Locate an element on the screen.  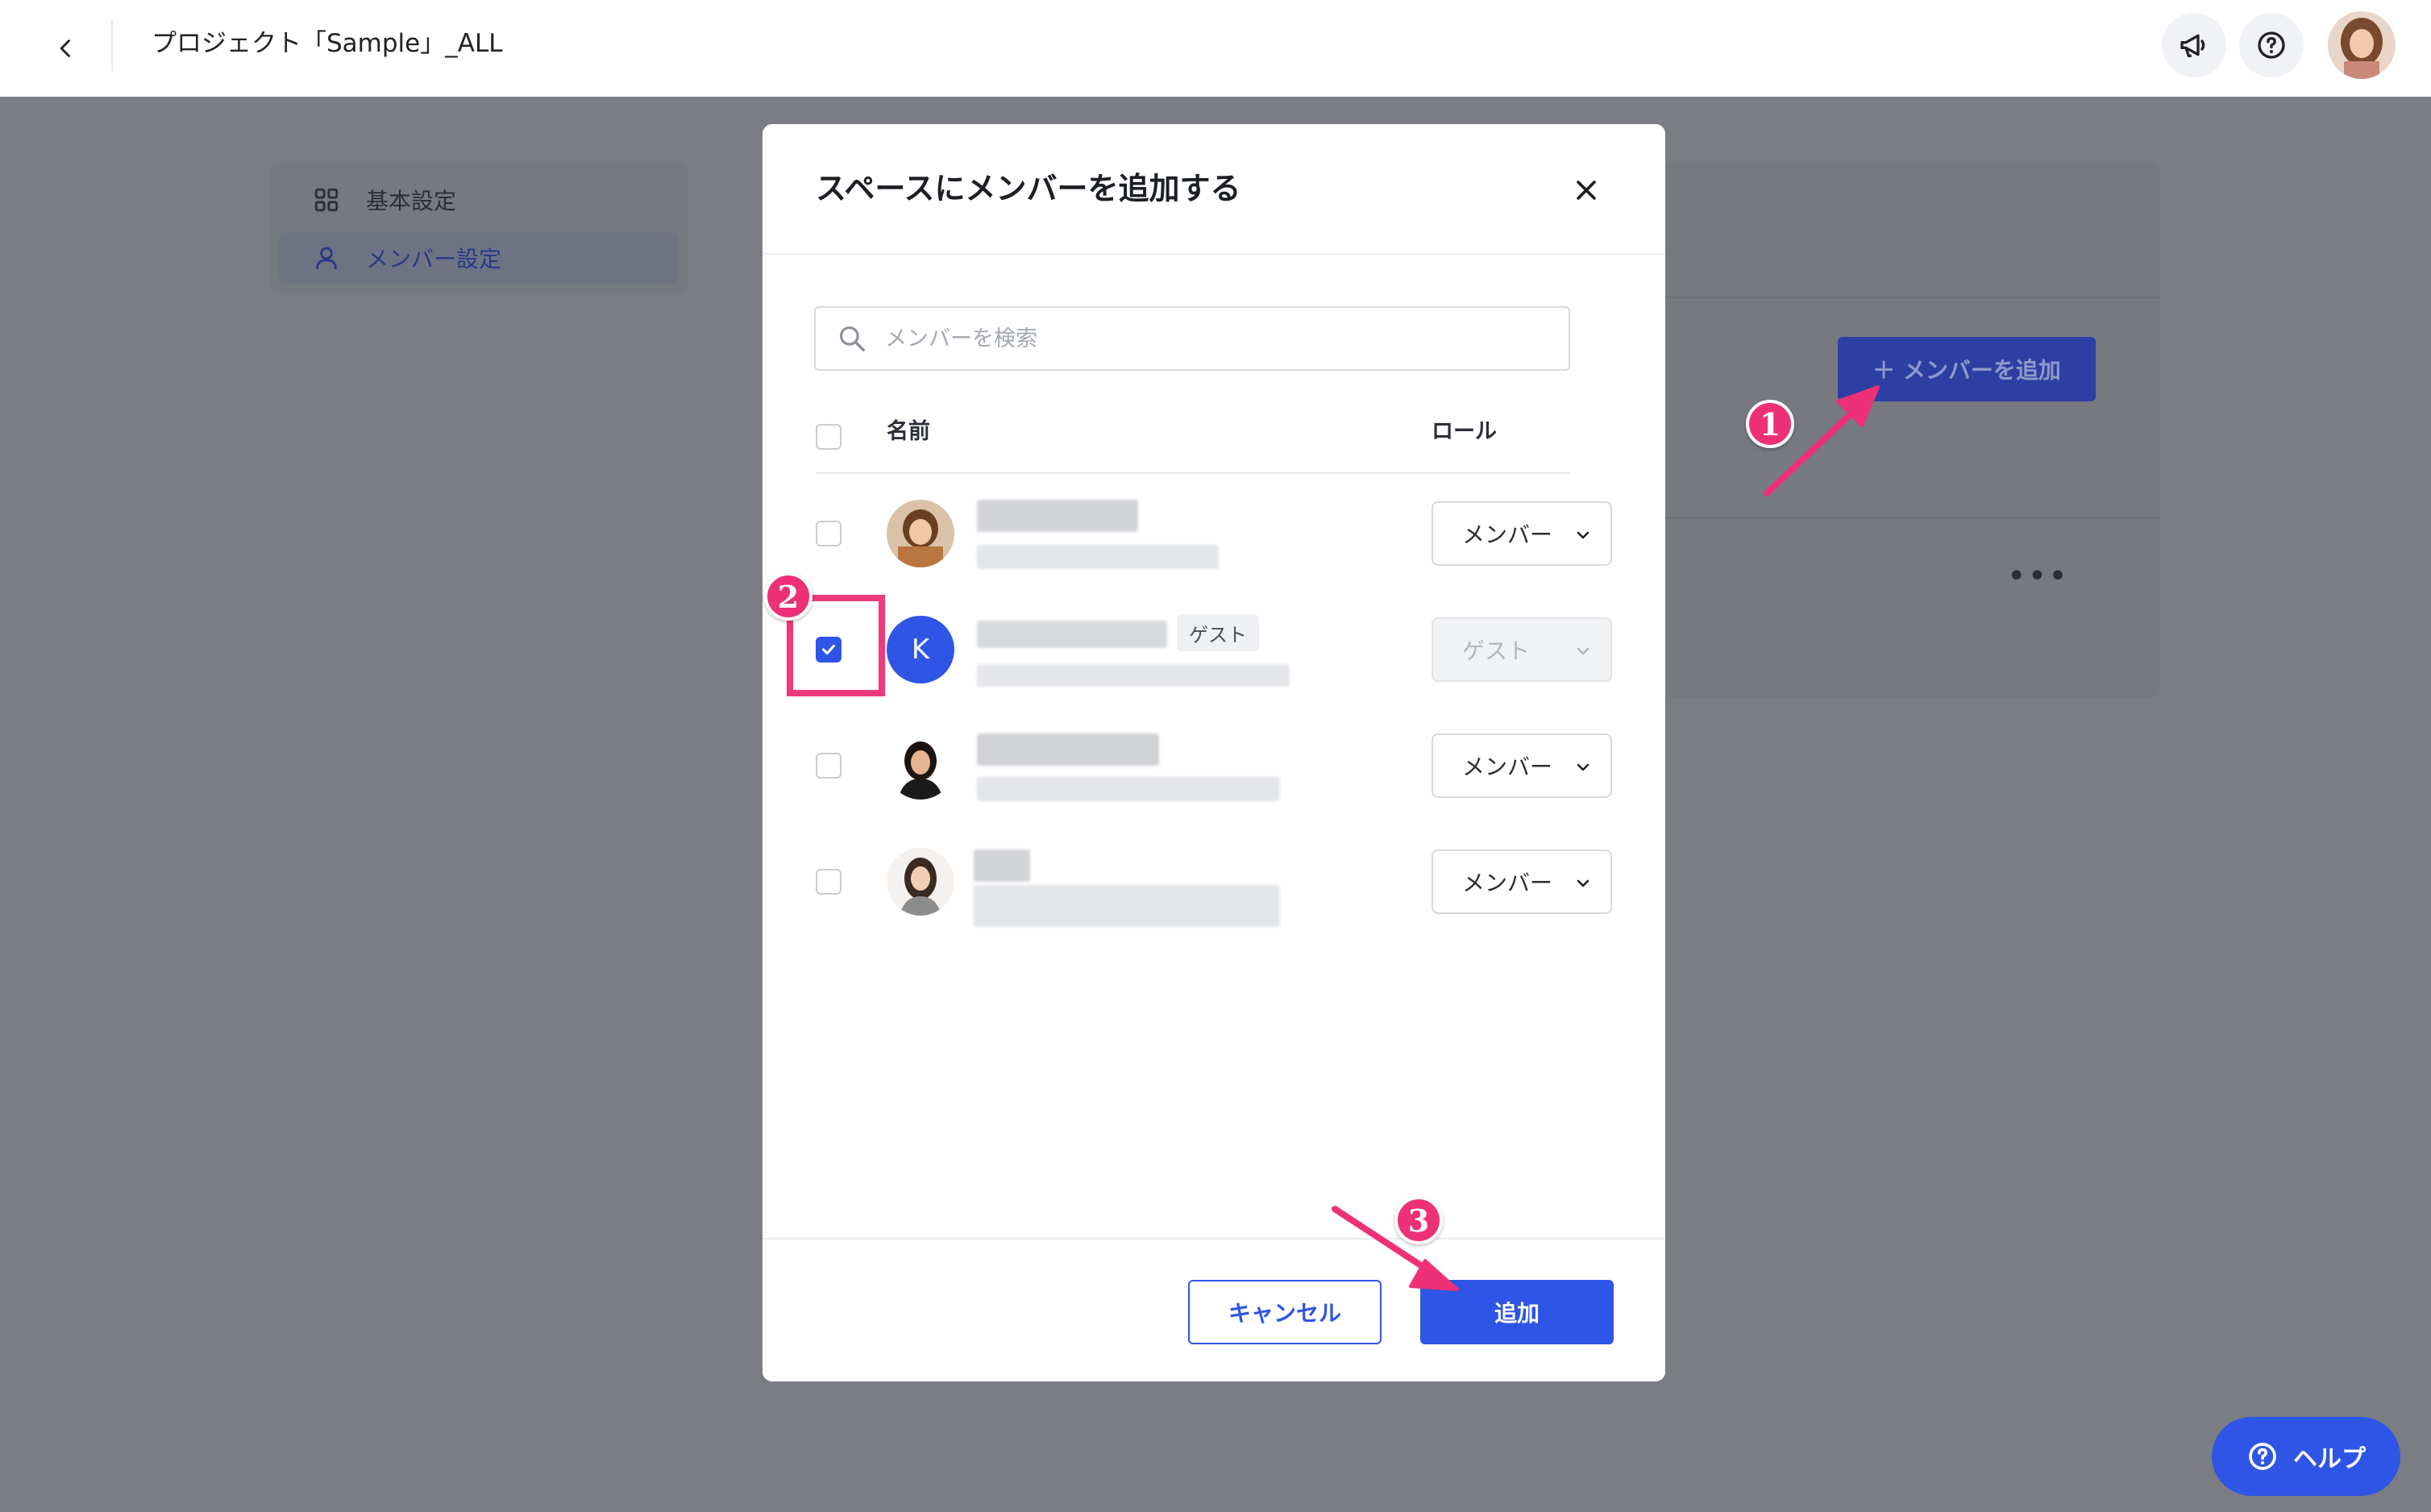
back-button is located at coordinates (66, 48).